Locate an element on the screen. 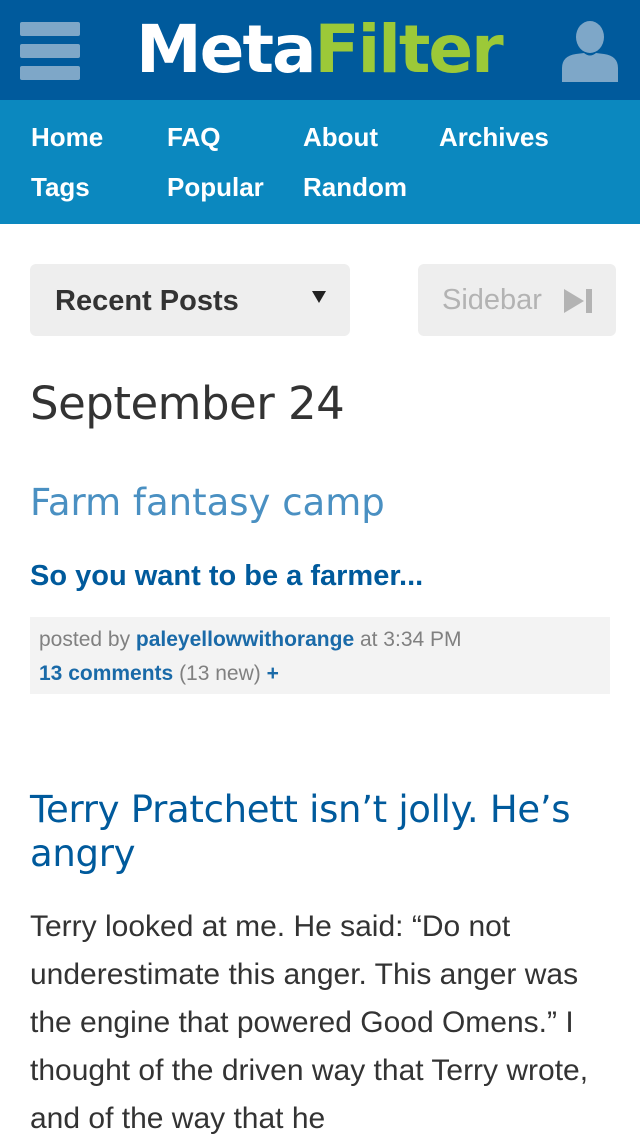 Image resolution: width=640 pixels, height=1143 pixels. skip-forward-icon is located at coordinates (578, 301).